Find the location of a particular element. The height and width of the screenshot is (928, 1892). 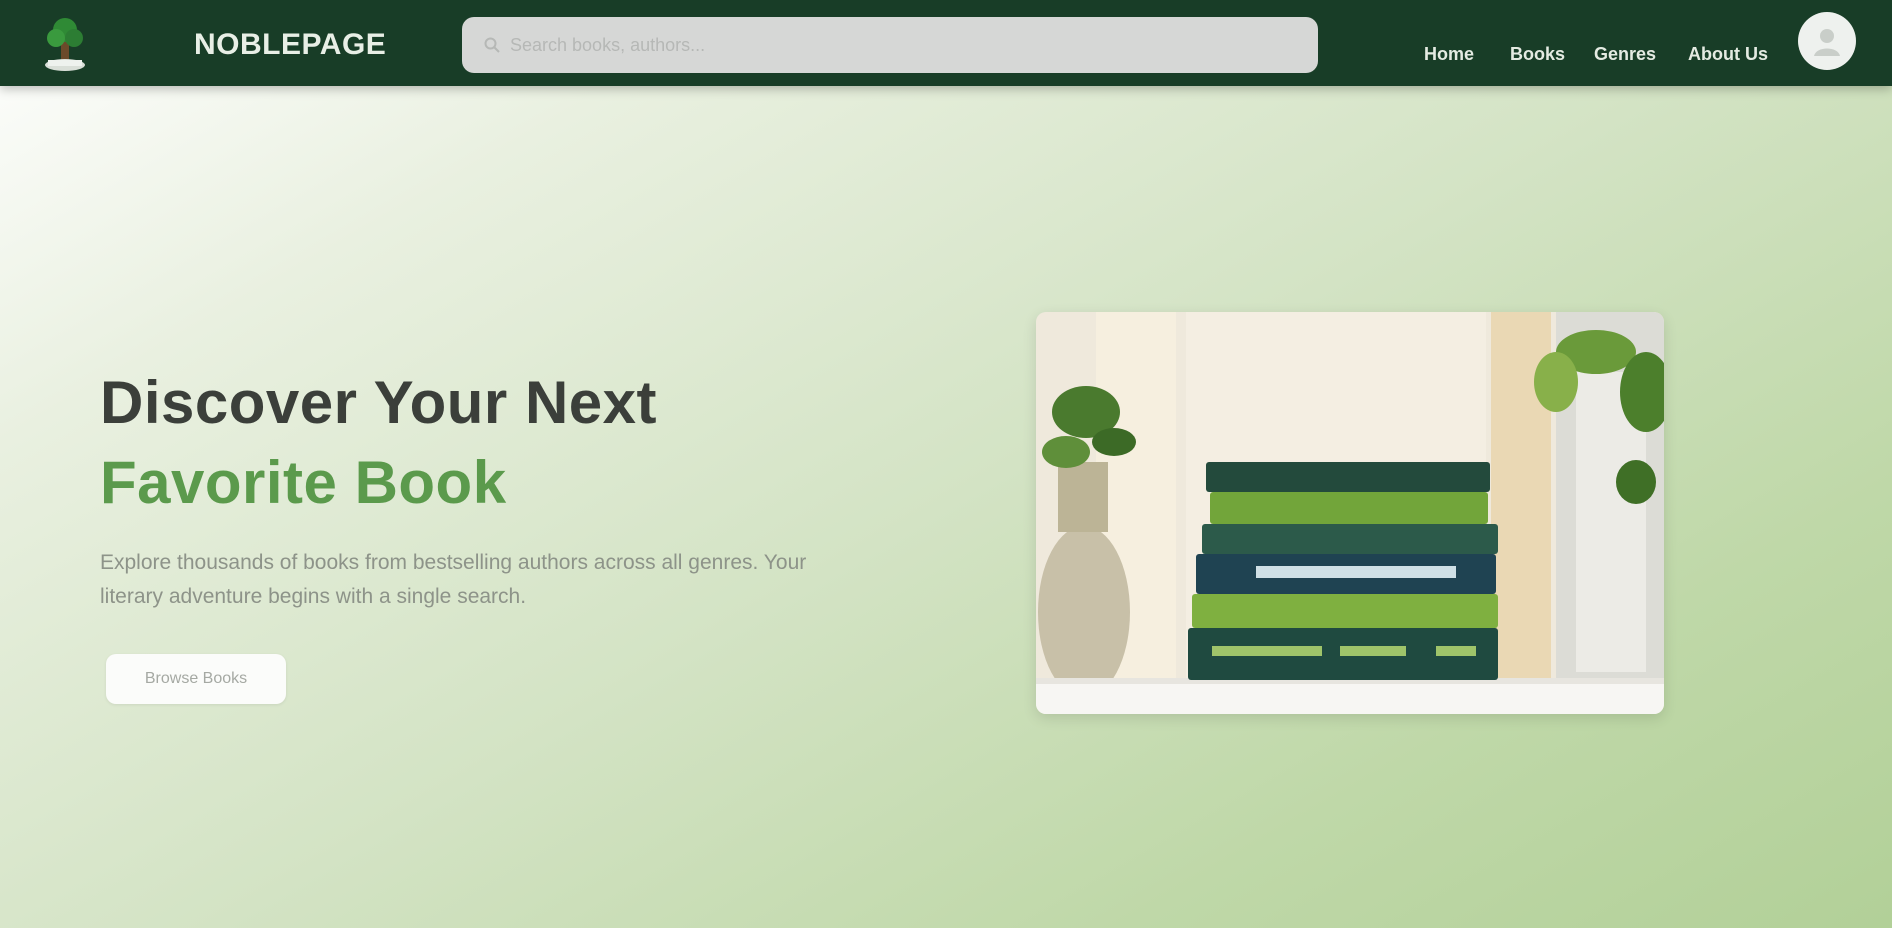

hero-title-line-2: Favorite Book is located at coordinates (303, 482).